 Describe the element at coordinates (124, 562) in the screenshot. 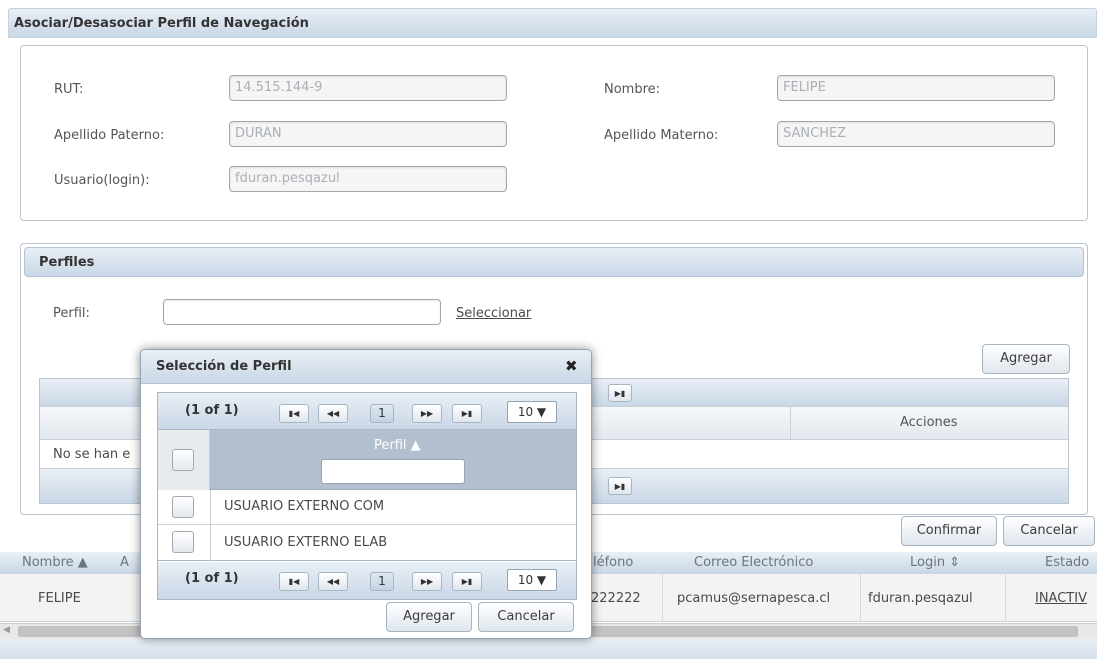

I see `header-apellido: A` at that location.